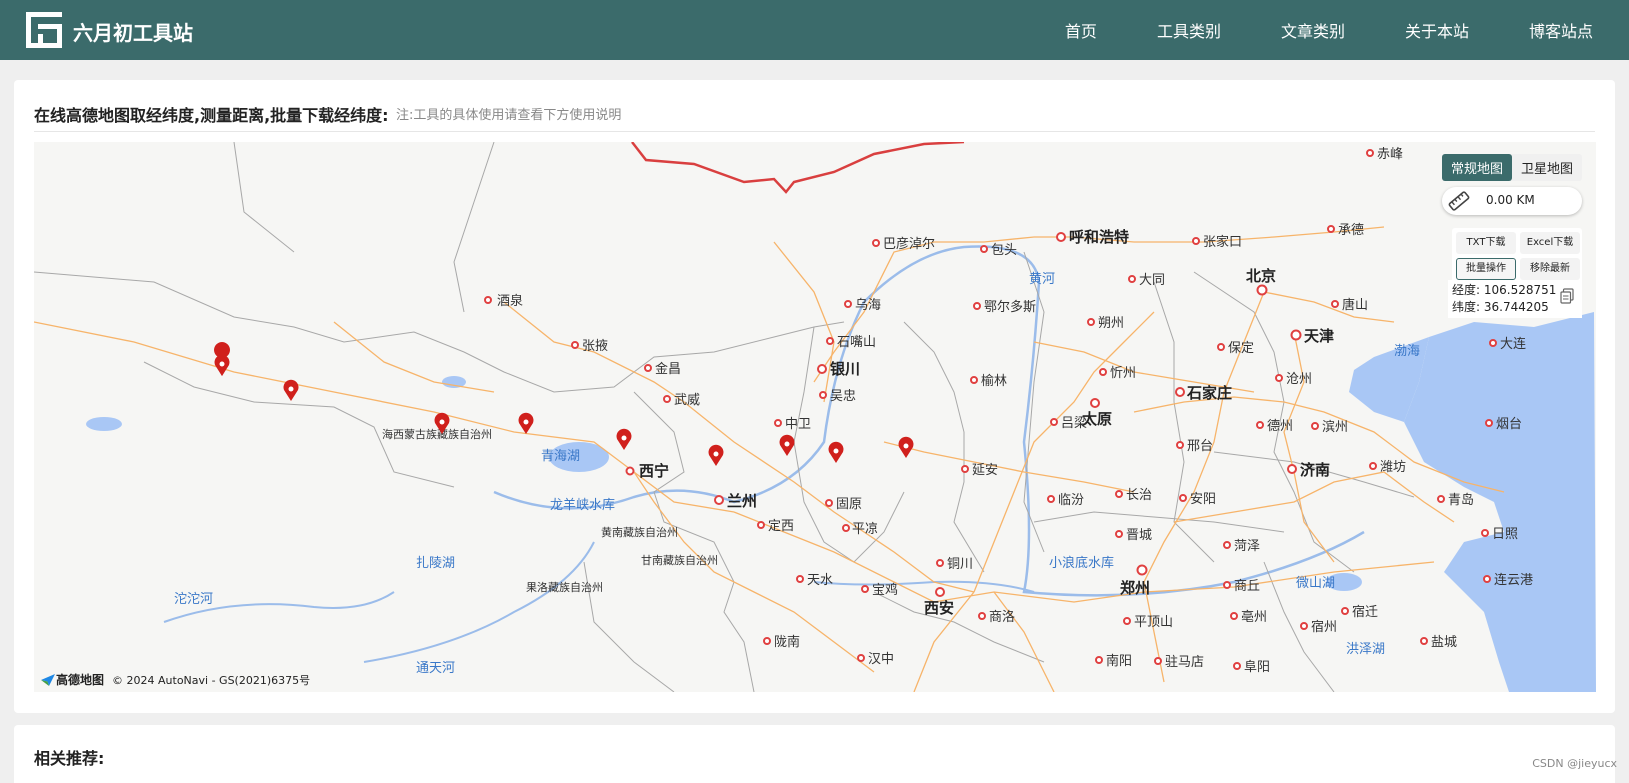  What do you see at coordinates (1257, 667) in the screenshot?
I see `map-label: 阜阳` at bounding box center [1257, 667].